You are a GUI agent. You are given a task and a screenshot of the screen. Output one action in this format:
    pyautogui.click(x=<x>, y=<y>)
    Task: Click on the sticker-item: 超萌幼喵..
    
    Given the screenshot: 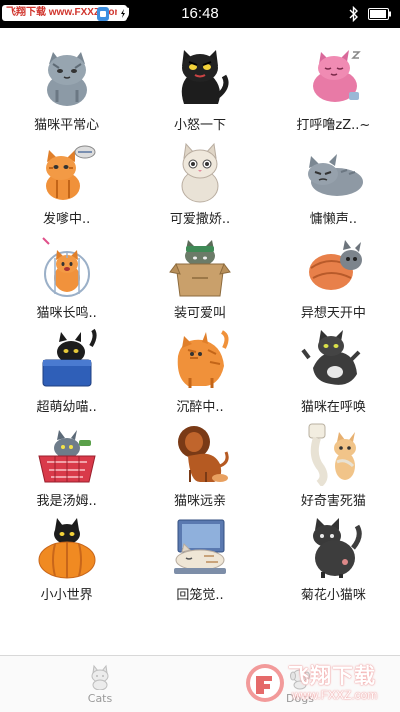 What is the action you would take?
    pyautogui.click(x=66, y=369)
    